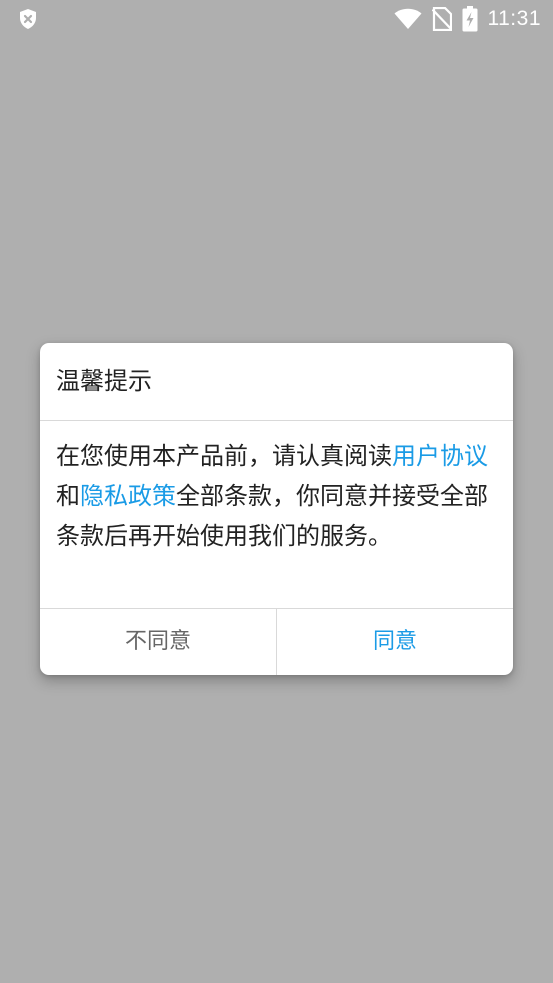 This screenshot has width=553, height=983. What do you see at coordinates (224, 456) in the screenshot?
I see `message-text-1: 在您使用本产品前，请认真阅读` at bounding box center [224, 456].